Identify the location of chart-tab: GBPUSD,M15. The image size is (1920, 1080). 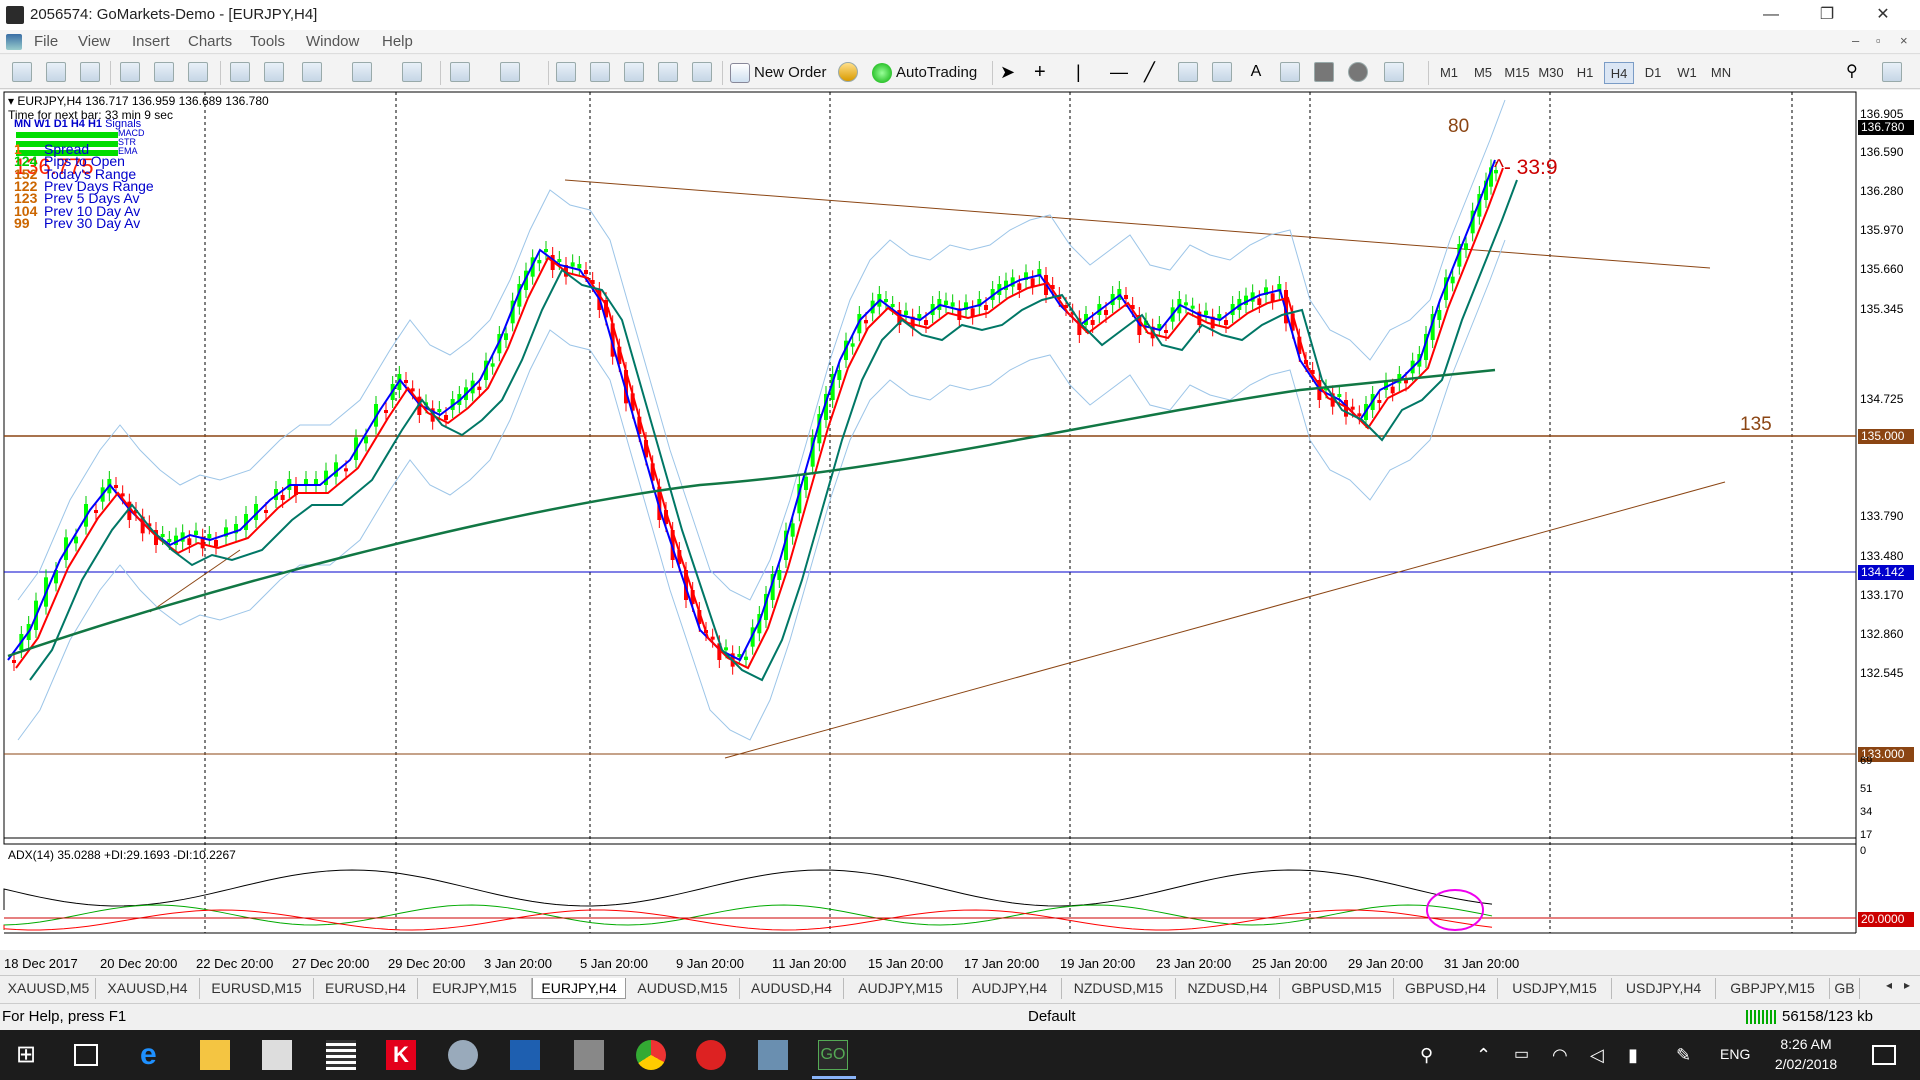
(1337, 988).